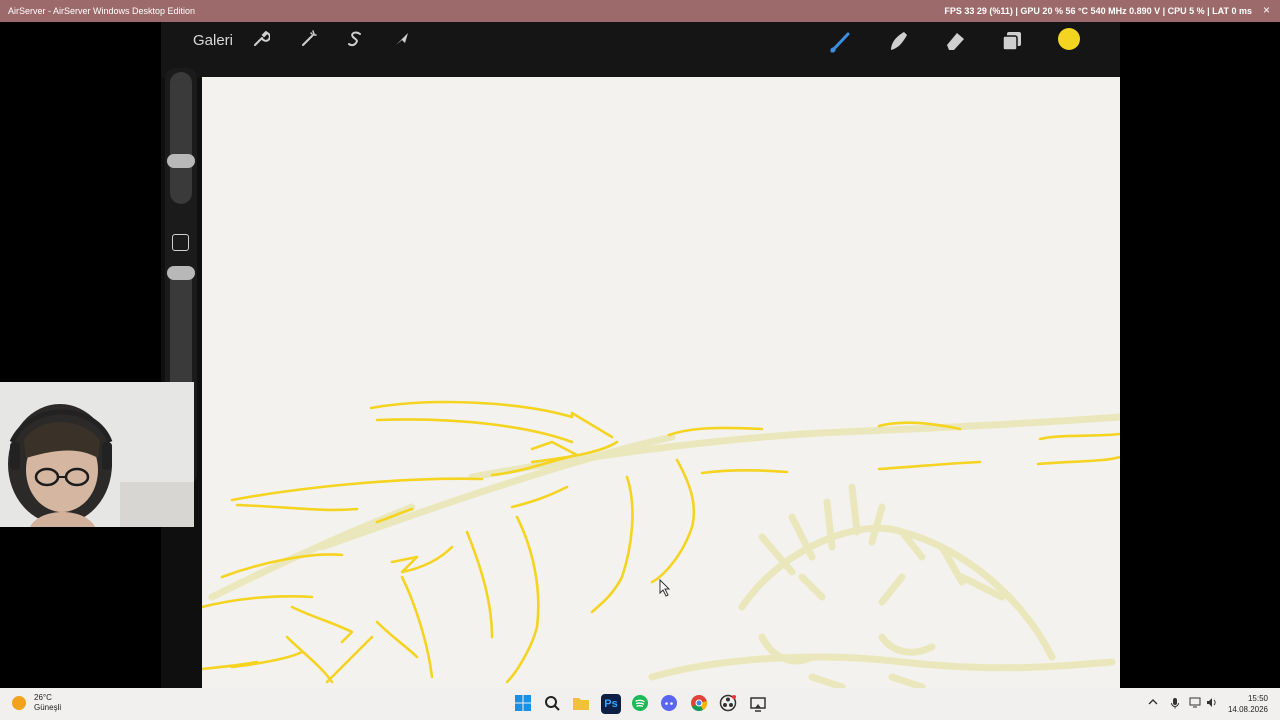 The height and width of the screenshot is (720, 1280). What do you see at coordinates (552, 704) in the screenshot?
I see `search-icon` at bounding box center [552, 704].